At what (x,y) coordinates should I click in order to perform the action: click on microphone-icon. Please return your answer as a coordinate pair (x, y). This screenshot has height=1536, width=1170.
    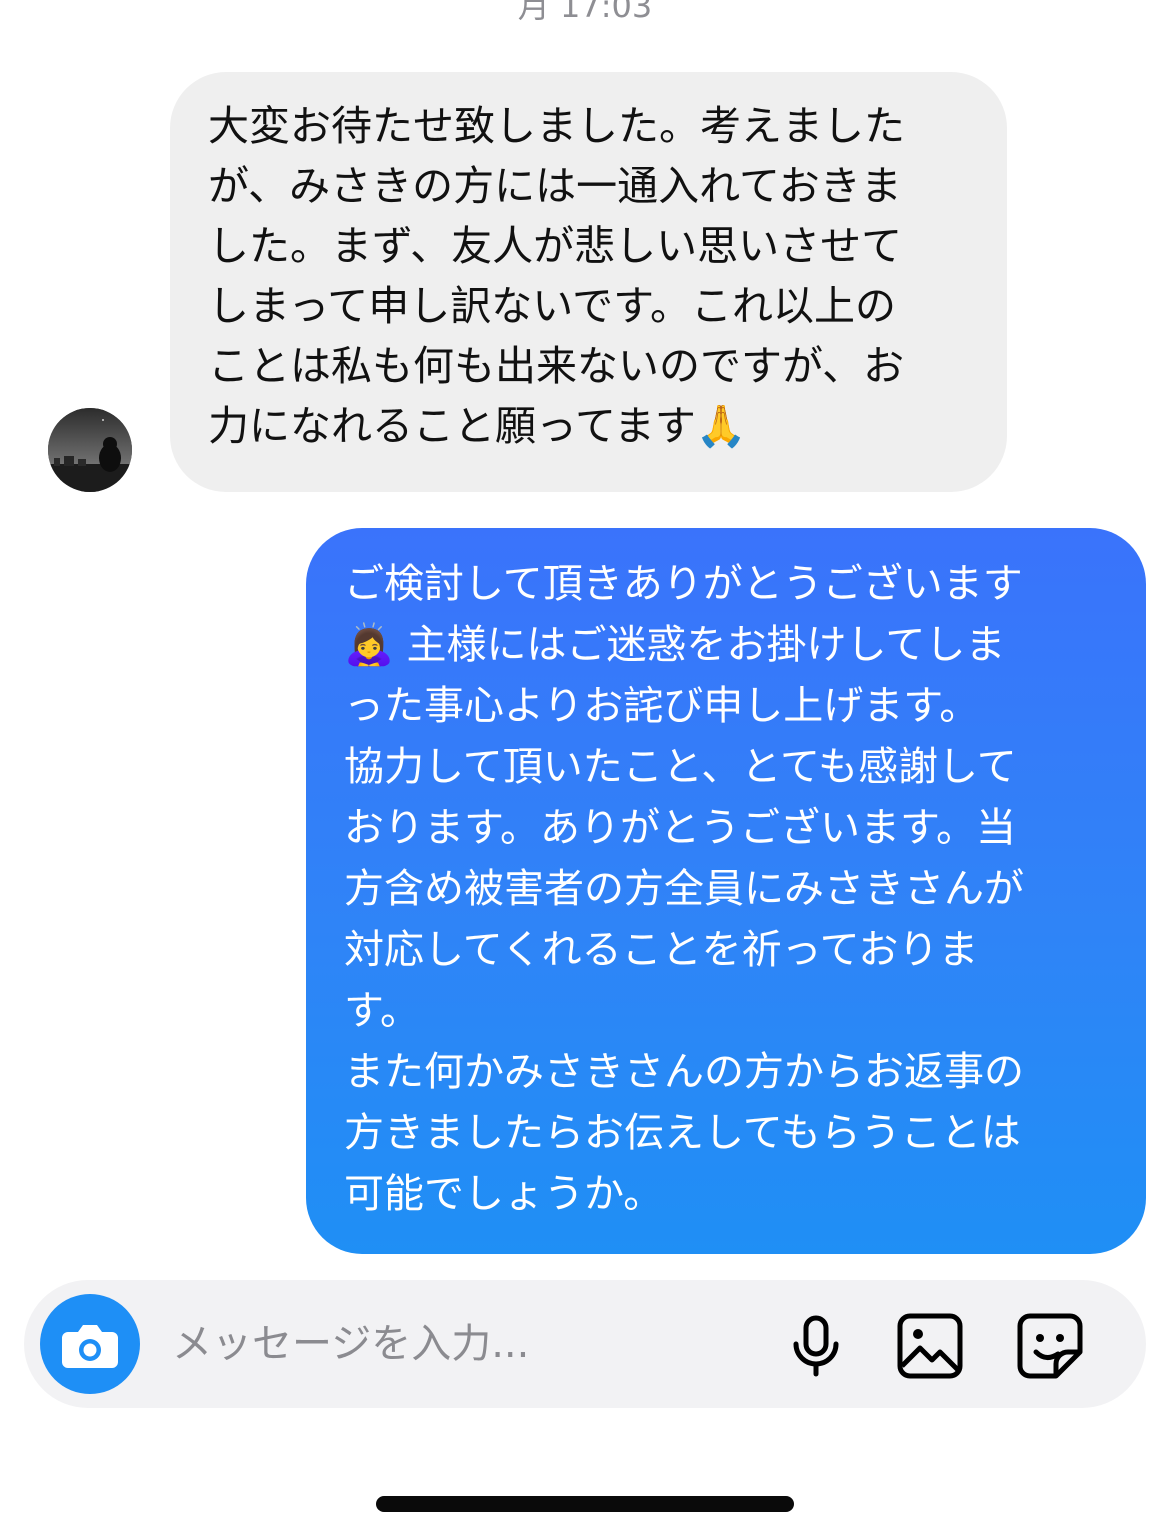
    Looking at the image, I should click on (816, 1346).